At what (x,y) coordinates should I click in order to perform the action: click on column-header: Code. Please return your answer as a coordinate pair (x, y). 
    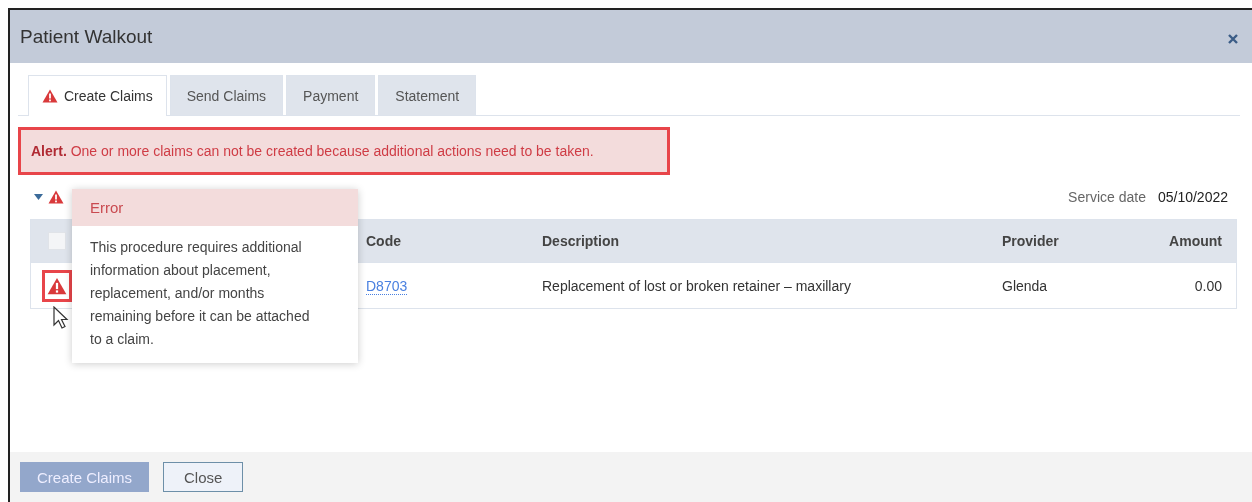
    Looking at the image, I should click on (384, 241).